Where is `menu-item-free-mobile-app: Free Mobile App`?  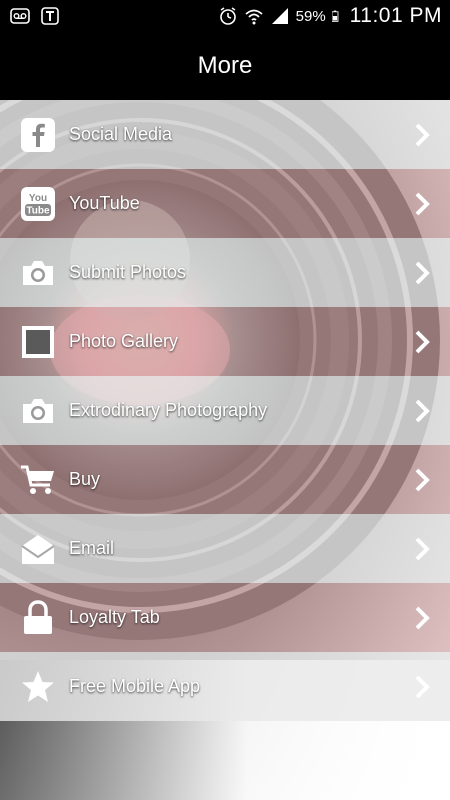 menu-item-free-mobile-app: Free Mobile App is located at coordinates (225, 686).